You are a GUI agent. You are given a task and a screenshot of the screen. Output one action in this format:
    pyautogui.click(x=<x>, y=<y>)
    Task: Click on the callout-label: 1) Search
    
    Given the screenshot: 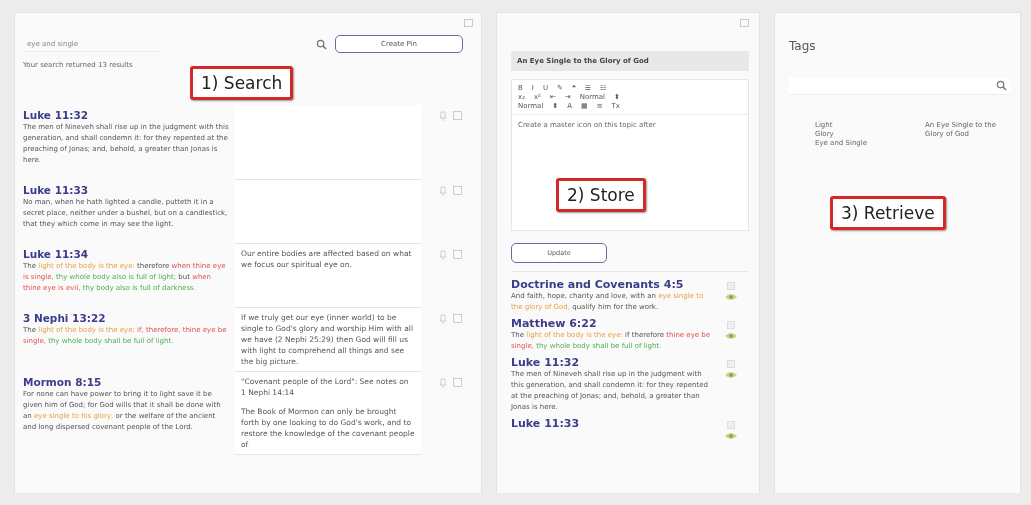 What is the action you would take?
    pyautogui.click(x=242, y=83)
    